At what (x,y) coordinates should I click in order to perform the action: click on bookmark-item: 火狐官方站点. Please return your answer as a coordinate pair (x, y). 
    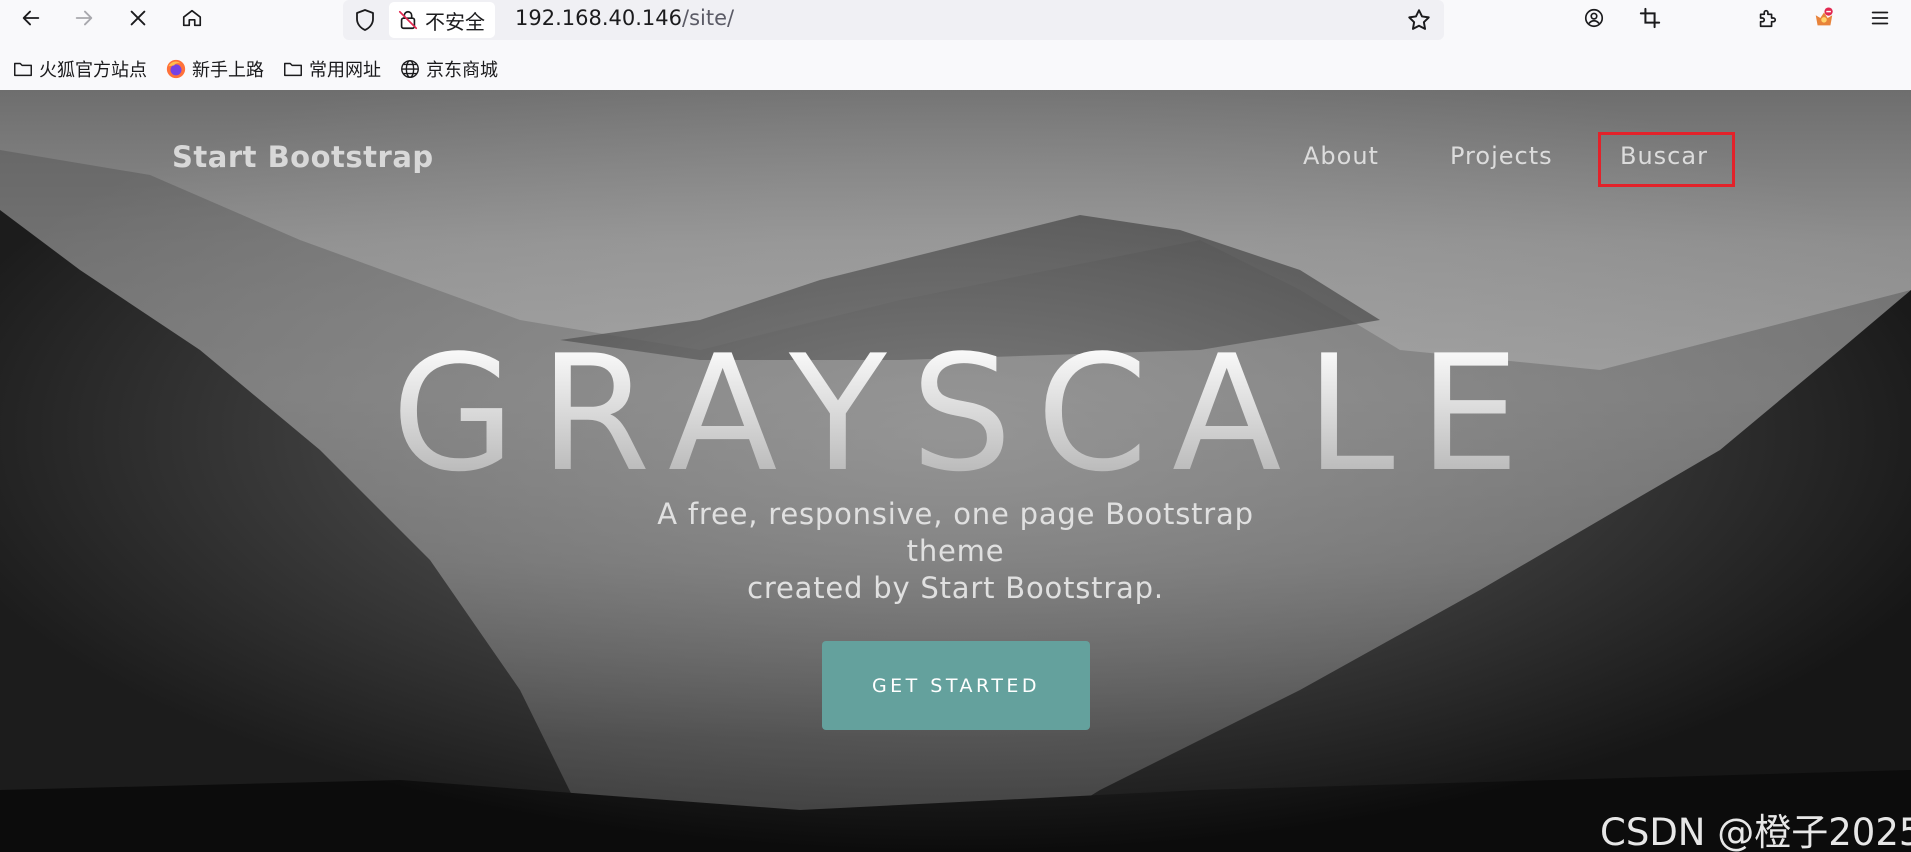
    Looking at the image, I should click on (79, 69).